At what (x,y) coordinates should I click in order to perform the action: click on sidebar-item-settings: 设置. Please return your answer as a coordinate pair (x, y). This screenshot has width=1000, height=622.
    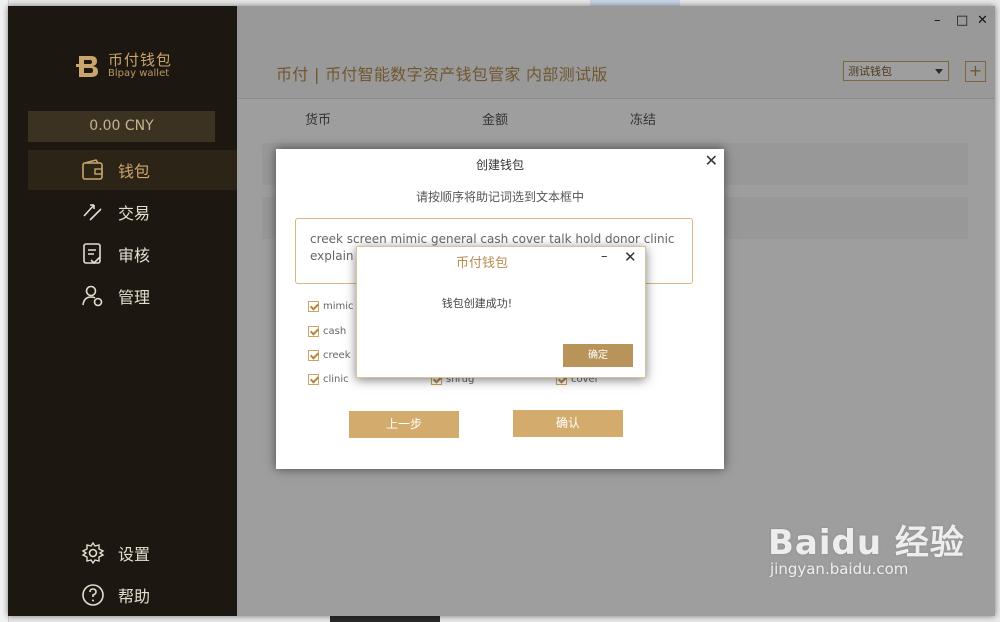
    Looking at the image, I should click on (132, 553).